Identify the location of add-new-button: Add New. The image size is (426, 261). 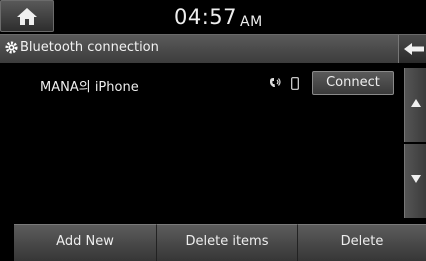
(85, 242).